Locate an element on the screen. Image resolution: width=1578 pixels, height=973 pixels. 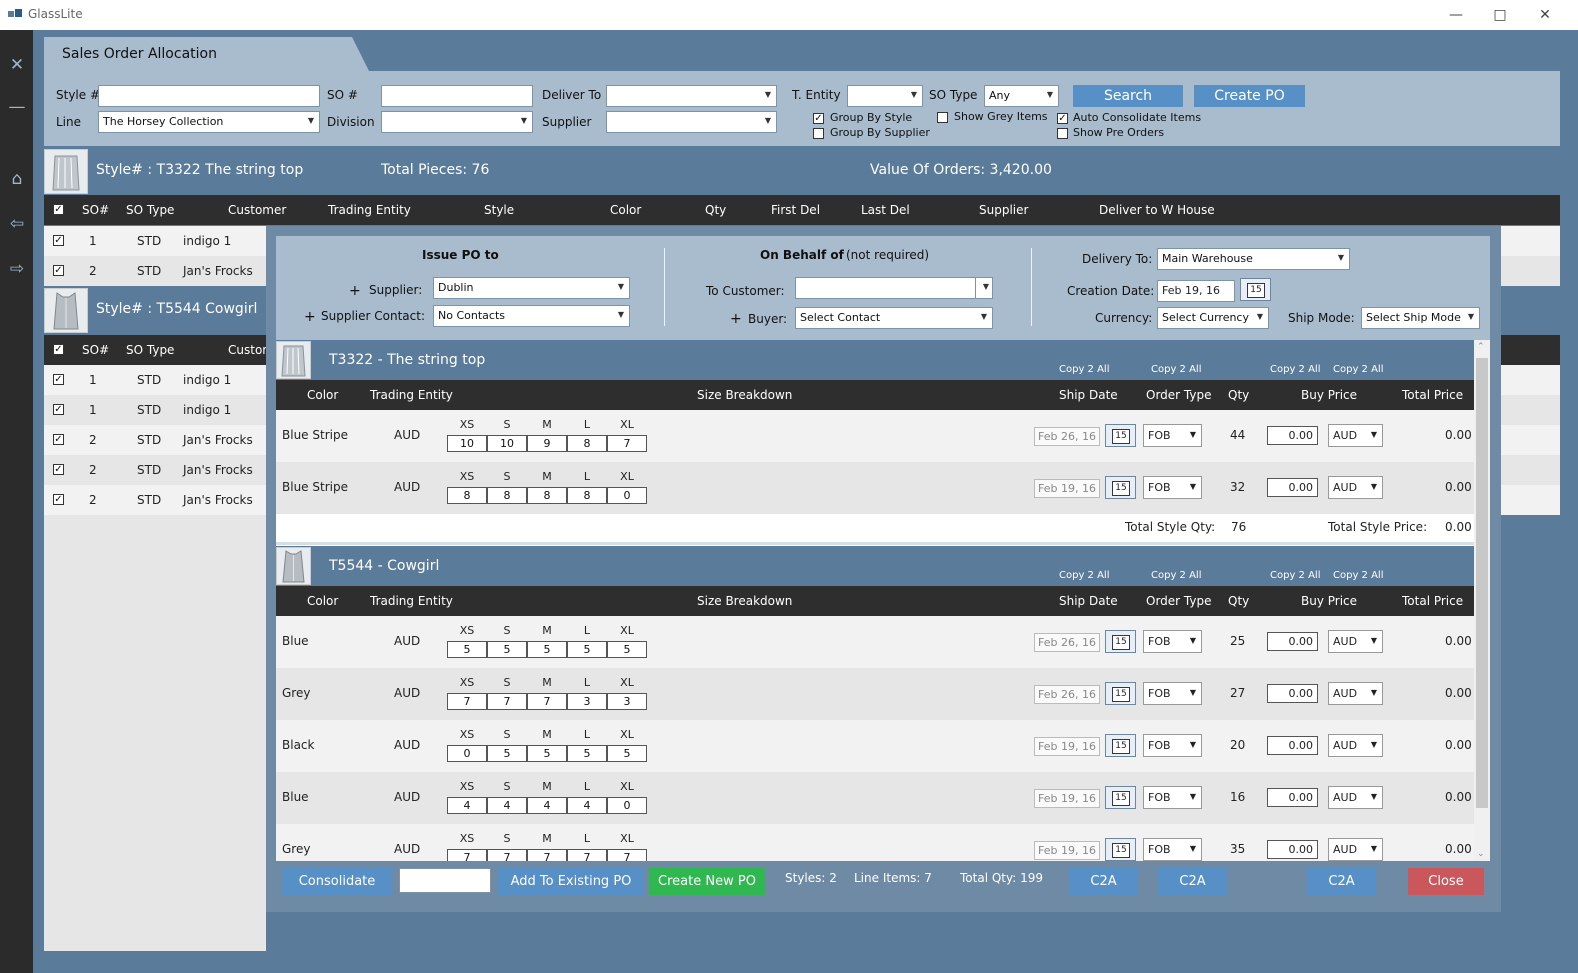
to-customer-input is located at coordinates (885, 288).